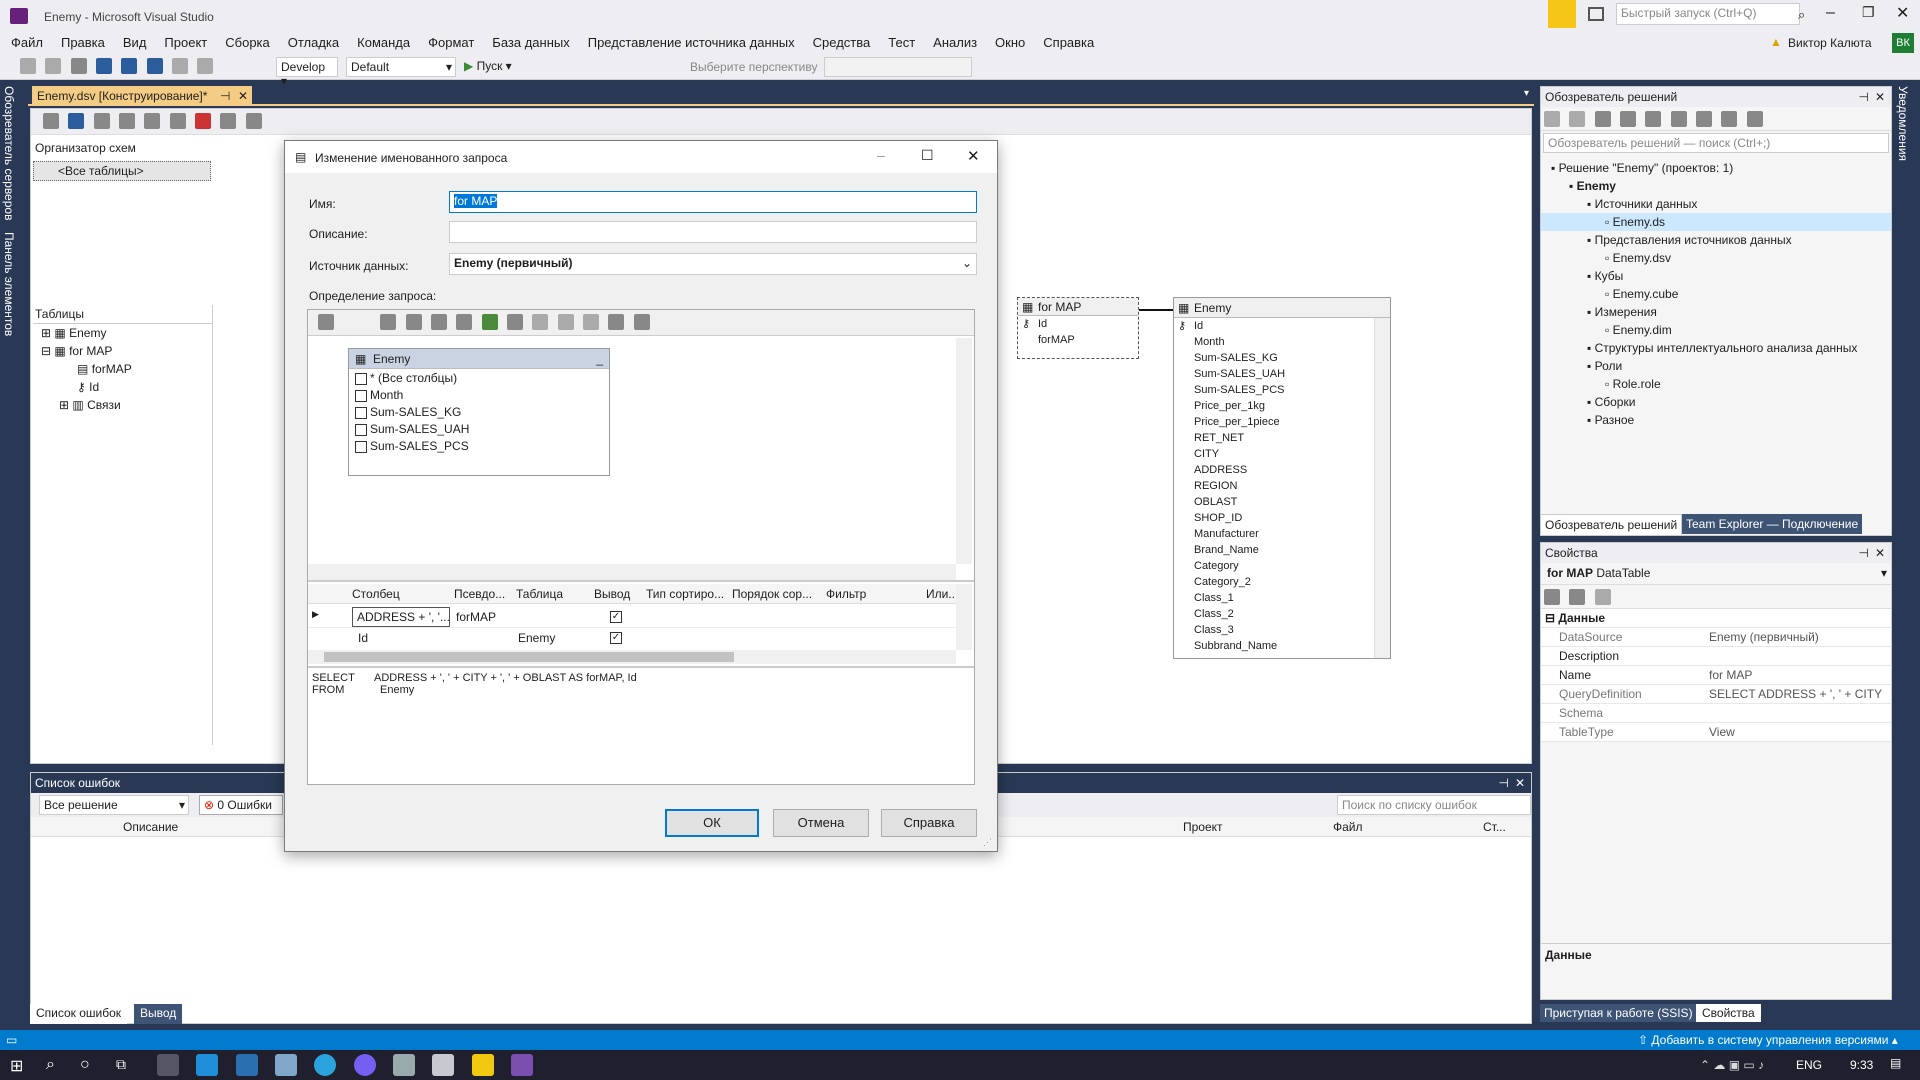  What do you see at coordinates (964, 617) in the screenshot?
I see `grid-vscrollbar` at bounding box center [964, 617].